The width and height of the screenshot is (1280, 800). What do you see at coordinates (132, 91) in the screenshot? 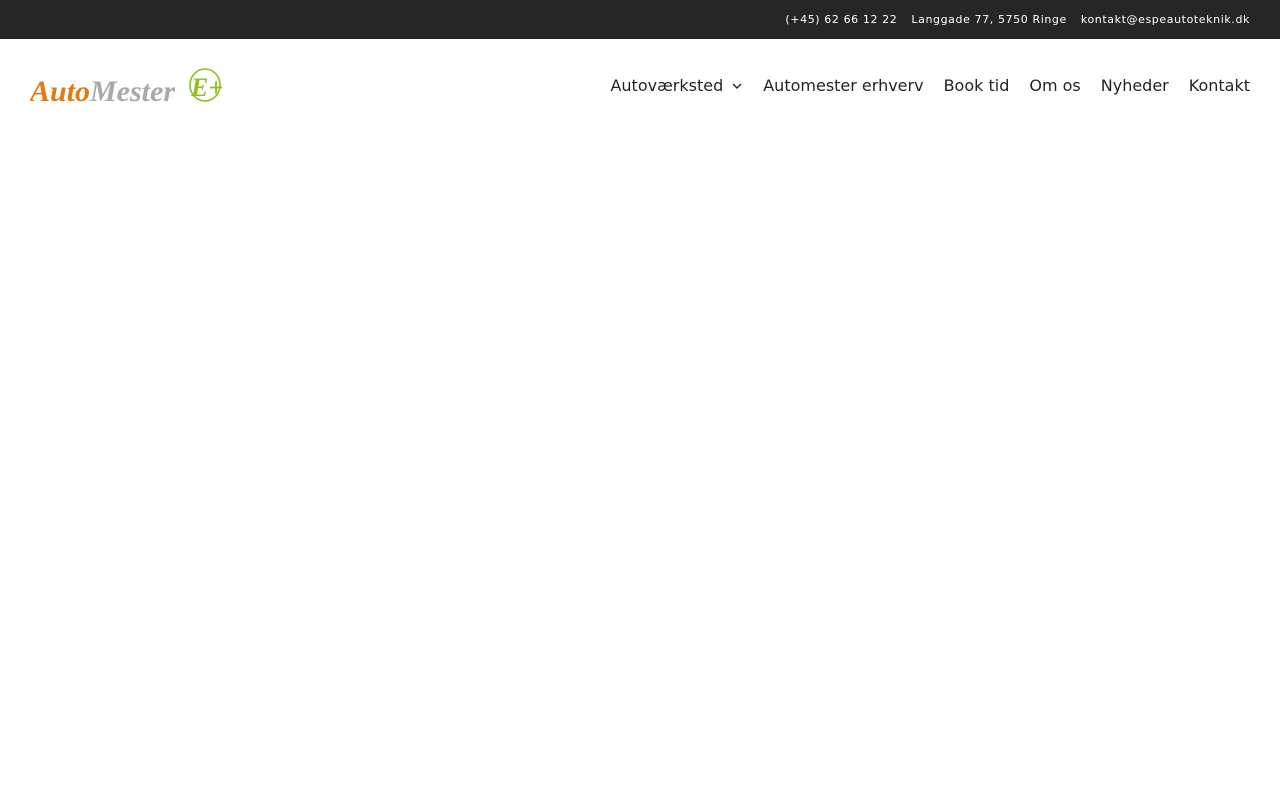
I see `logo-mester-text: Mester` at bounding box center [132, 91].